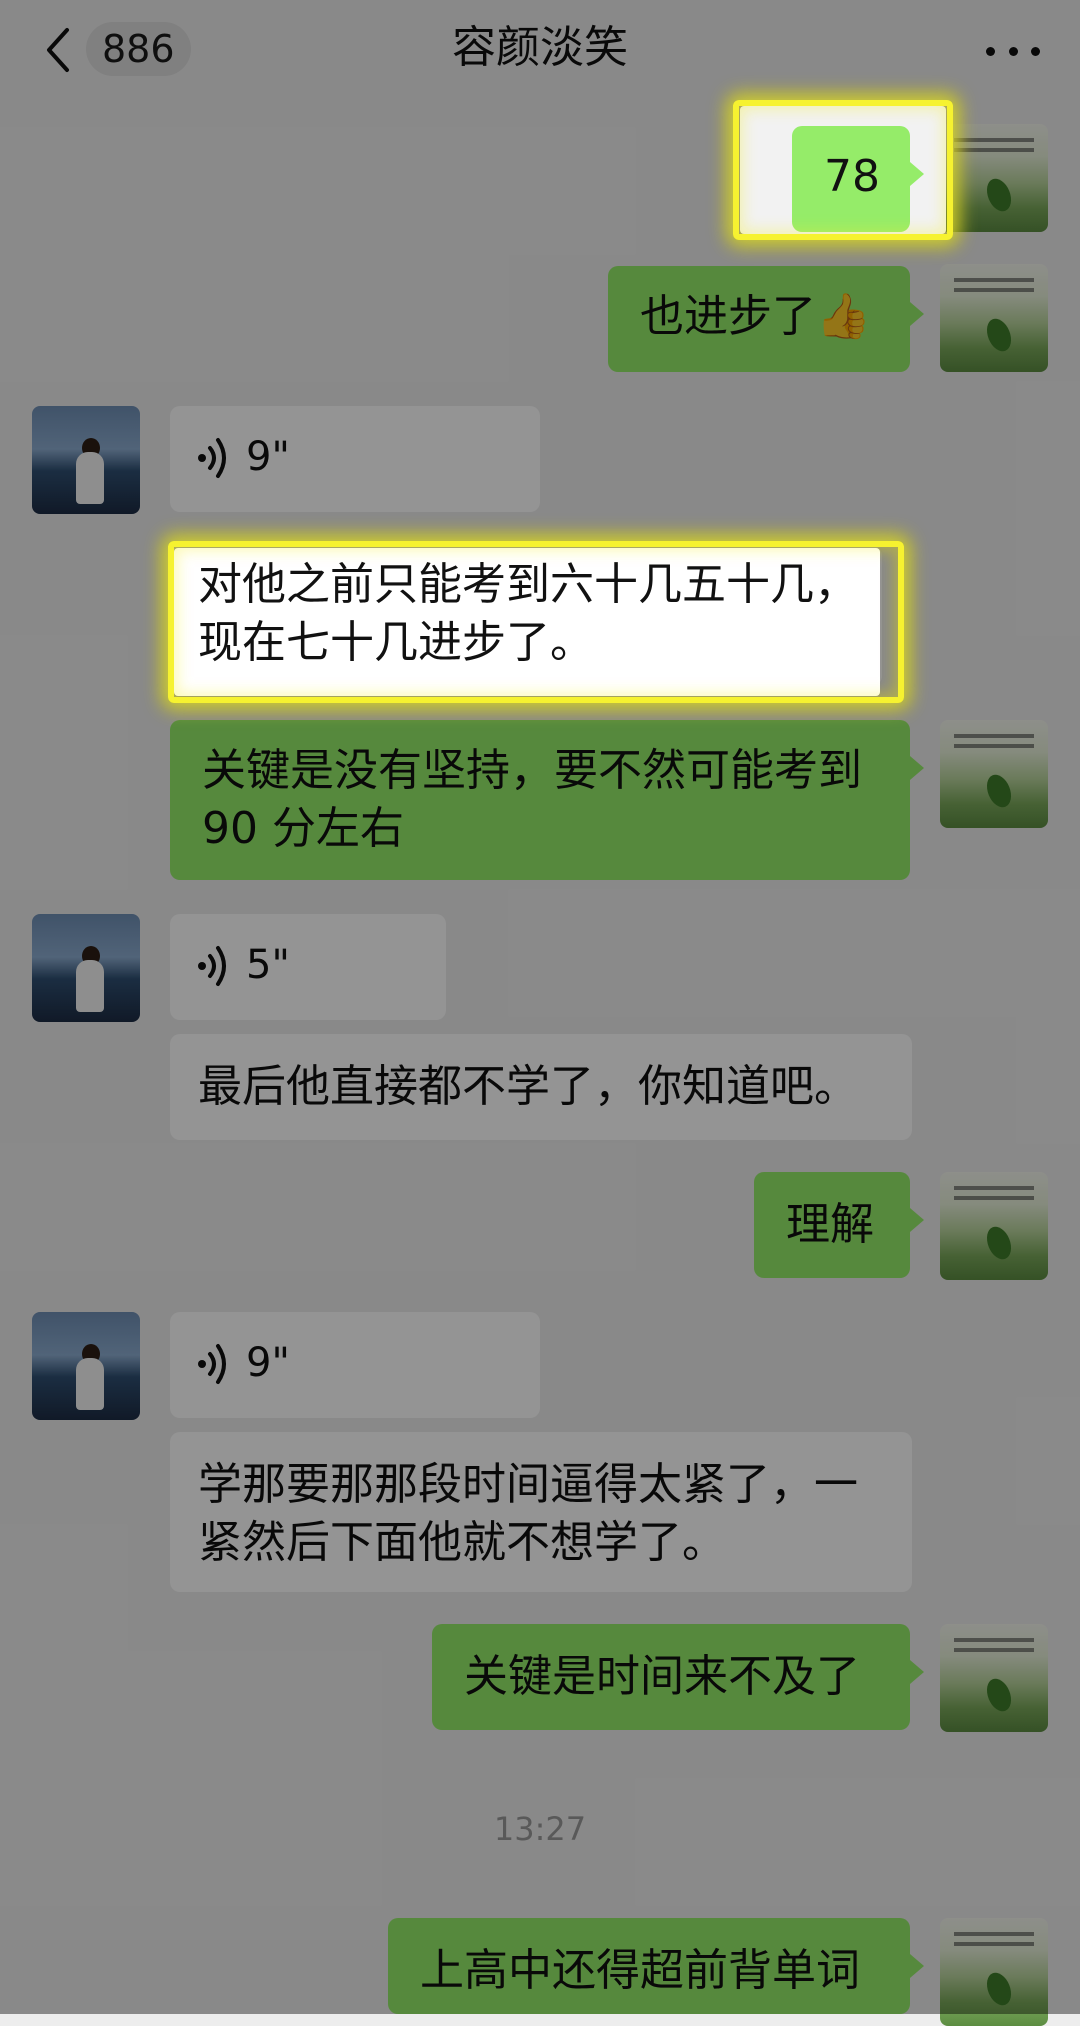 This screenshot has width=1080, height=2026. I want to click on message-text: 关键是时间来不及了, so click(662, 1676).